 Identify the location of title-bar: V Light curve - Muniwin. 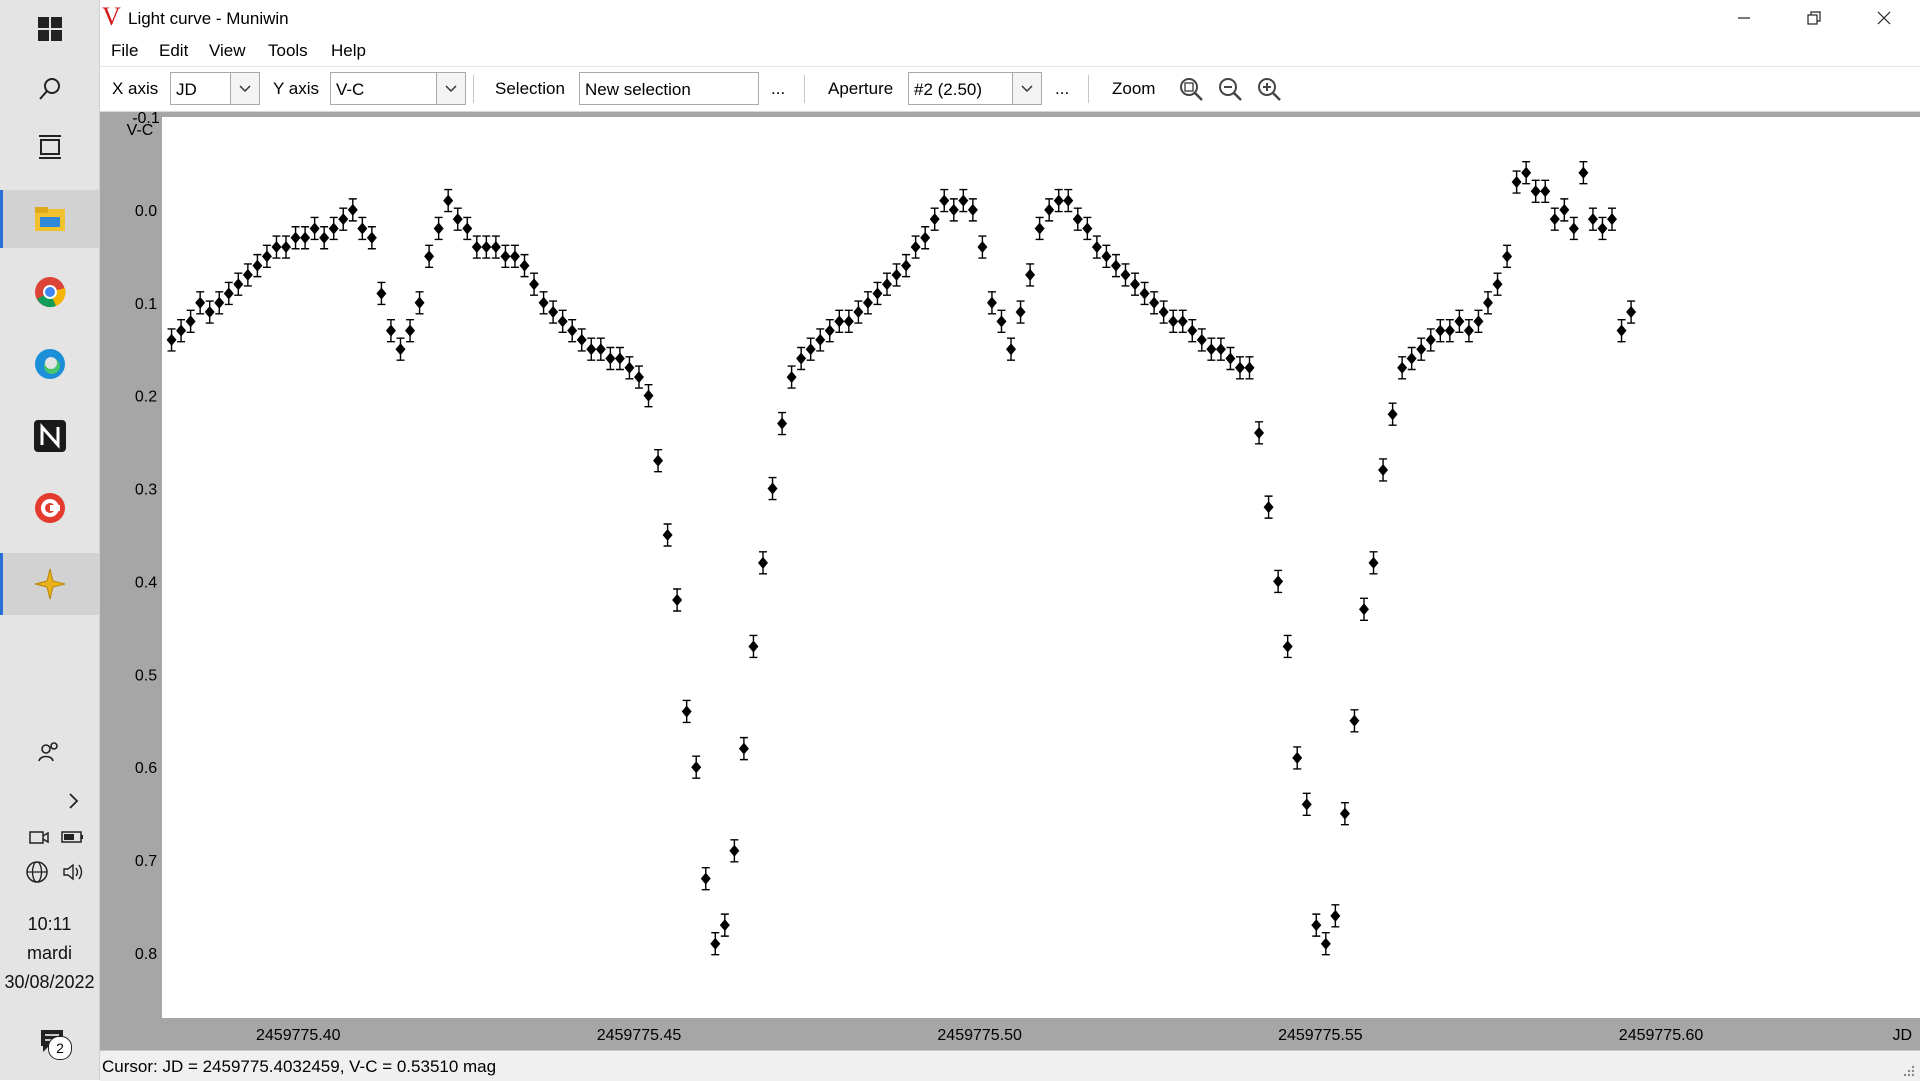
(1010, 18).